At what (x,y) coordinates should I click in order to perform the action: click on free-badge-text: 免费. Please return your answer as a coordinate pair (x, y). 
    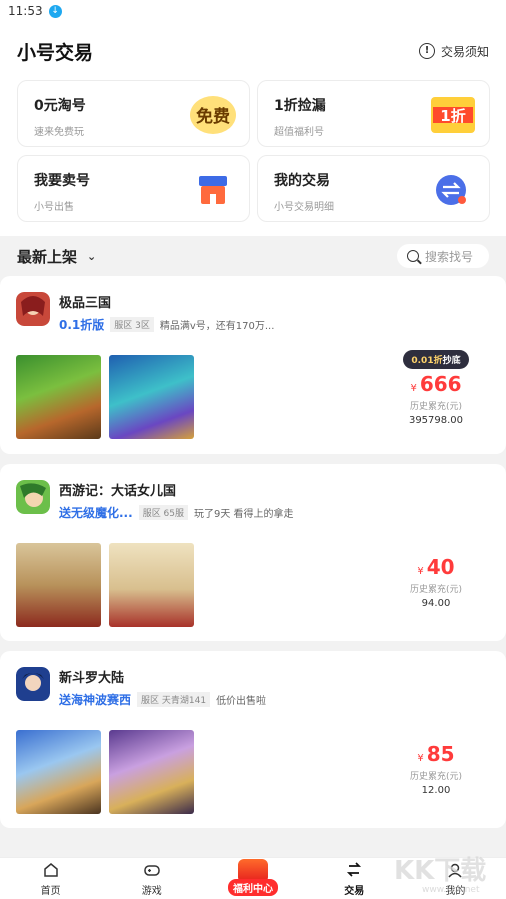
    Looking at the image, I should click on (213, 116).